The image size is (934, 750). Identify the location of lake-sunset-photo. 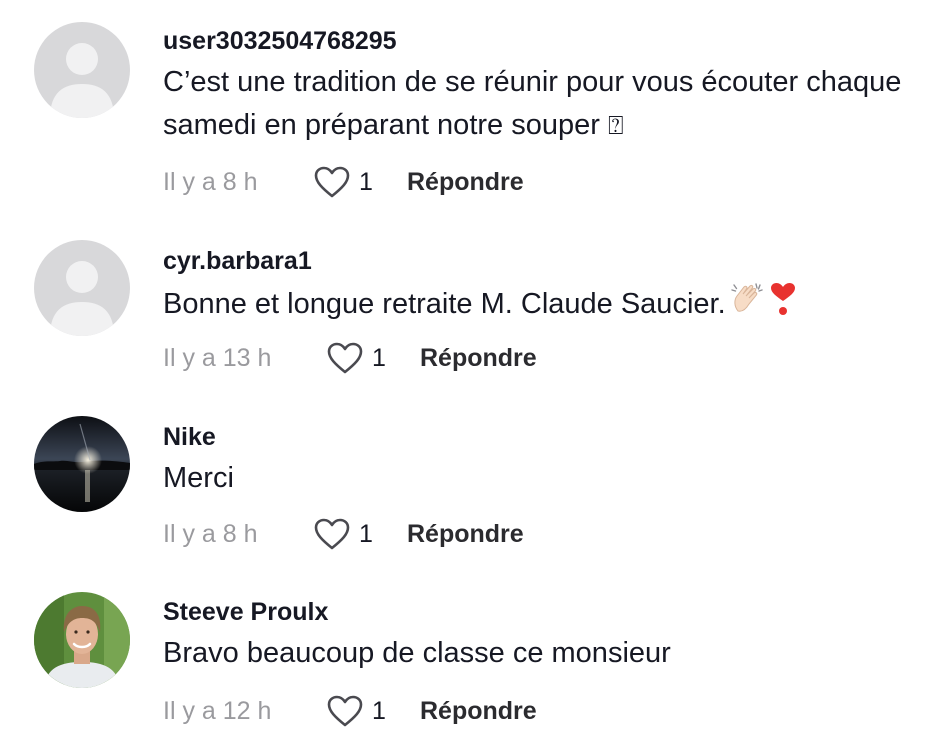
(82, 464).